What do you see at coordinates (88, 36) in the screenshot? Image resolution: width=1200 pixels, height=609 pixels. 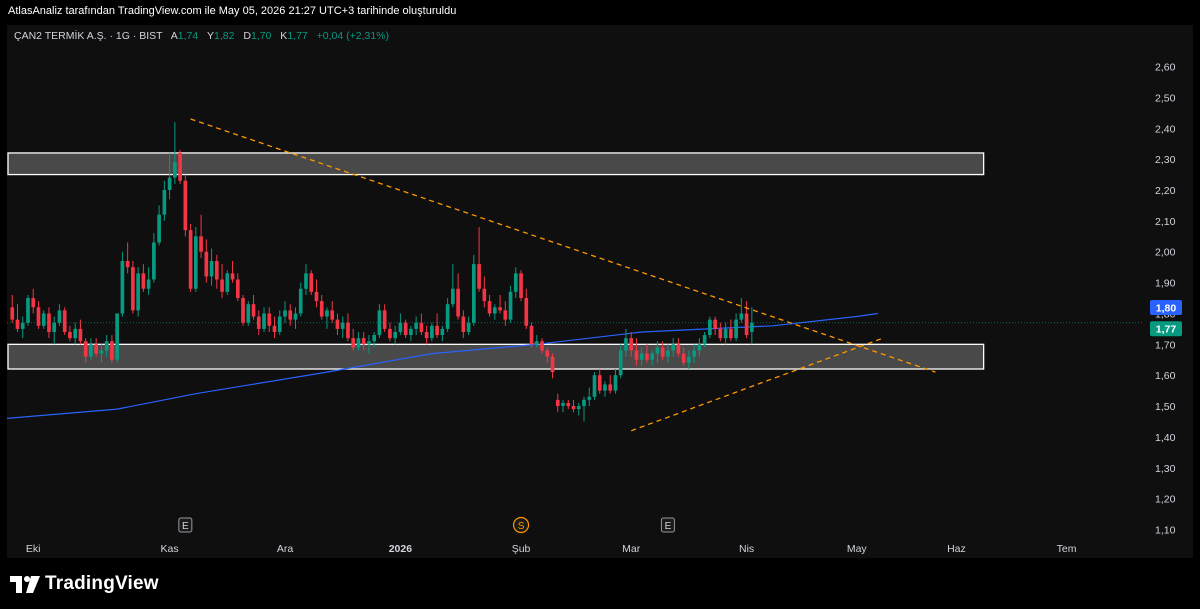 I see `symbol-name: ÇAN2 TERMİK A.Ş. · 1G · BIST` at bounding box center [88, 36].